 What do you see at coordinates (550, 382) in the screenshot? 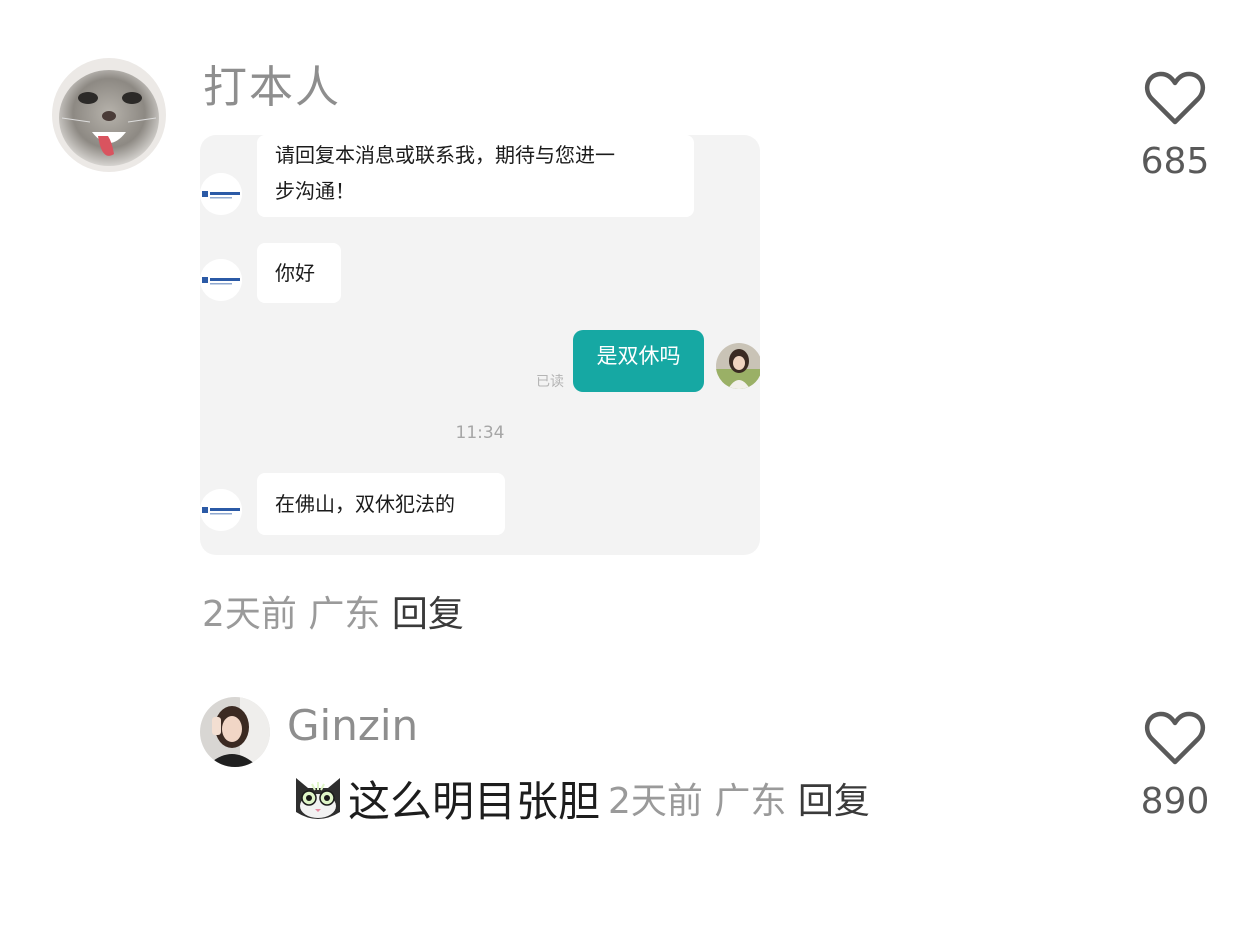
I see `read-status: 已读` at bounding box center [550, 382].